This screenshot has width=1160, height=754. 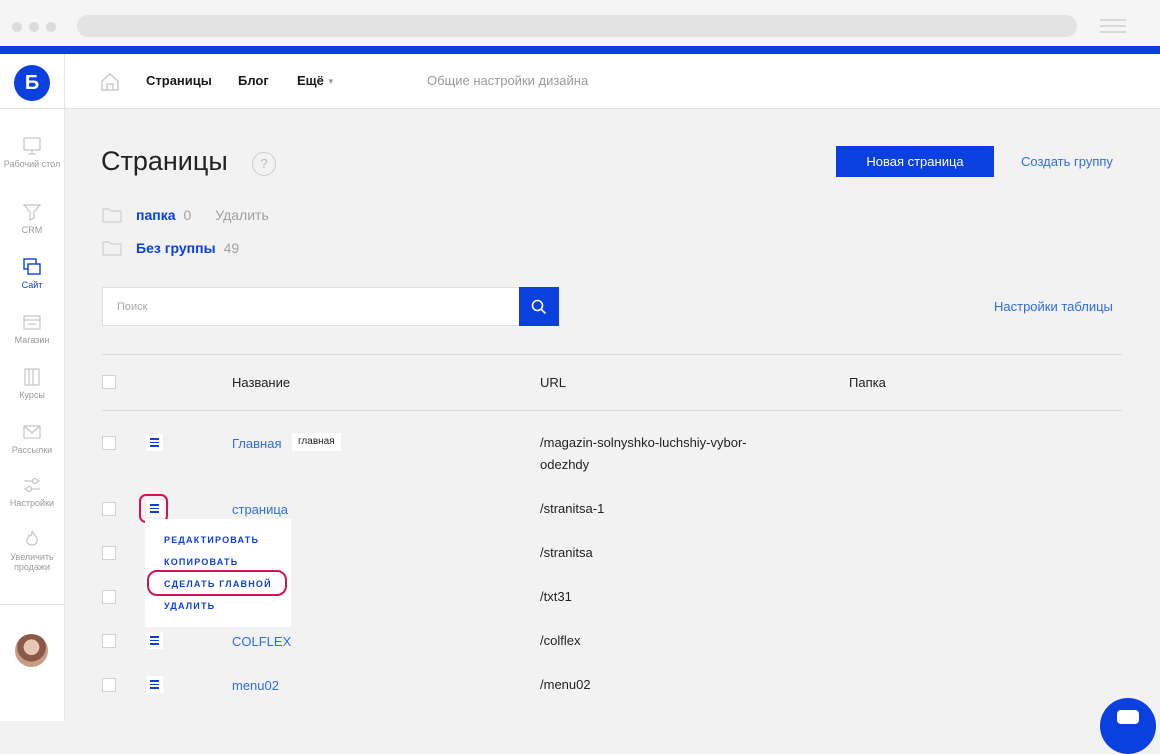 What do you see at coordinates (164, 161) in the screenshot?
I see `page-title: Страницы` at bounding box center [164, 161].